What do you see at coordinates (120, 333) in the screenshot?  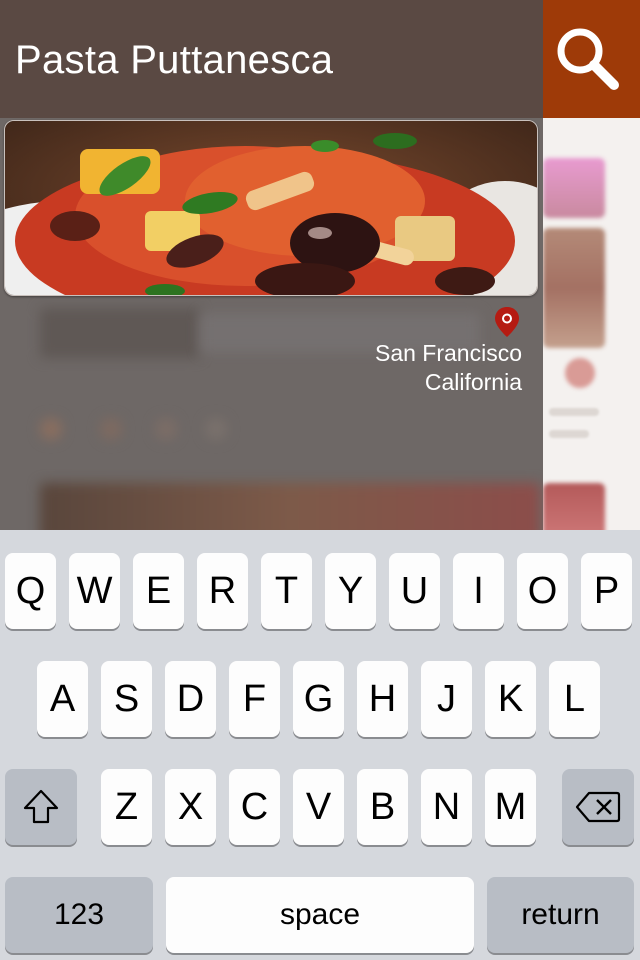 I see `blurred-text-block` at bounding box center [120, 333].